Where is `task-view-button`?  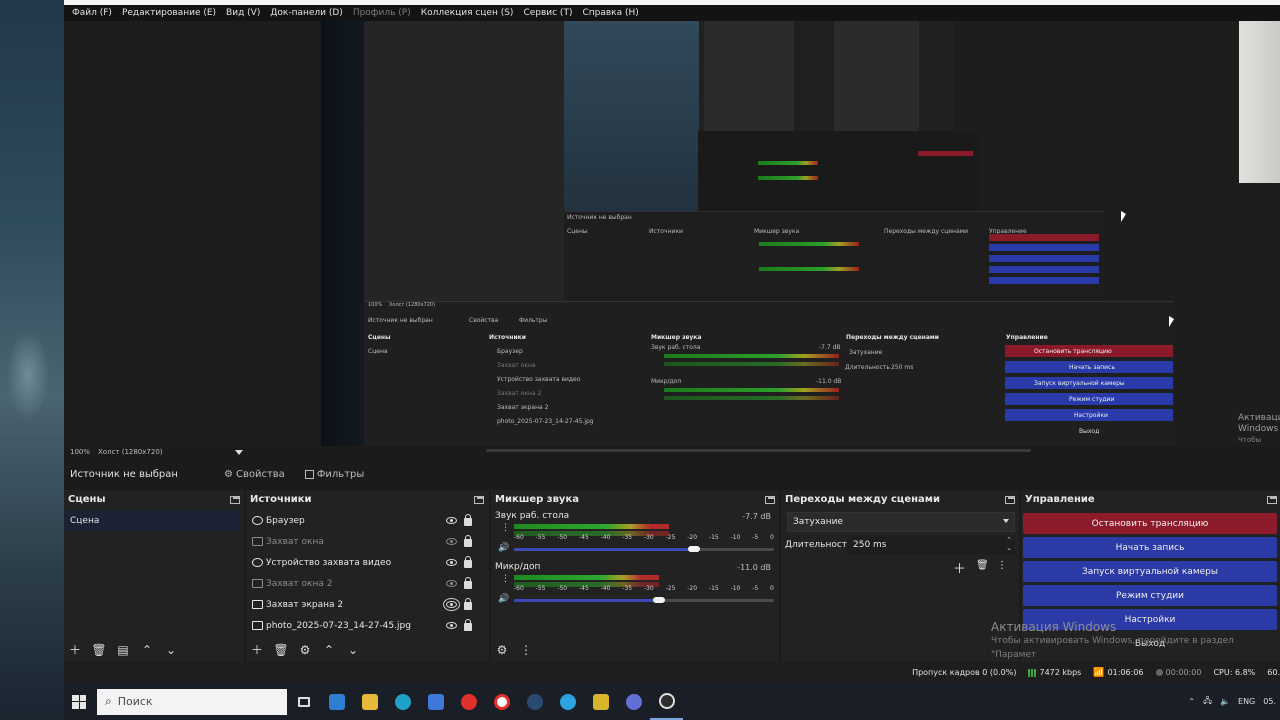 task-view-button is located at coordinates (303, 701).